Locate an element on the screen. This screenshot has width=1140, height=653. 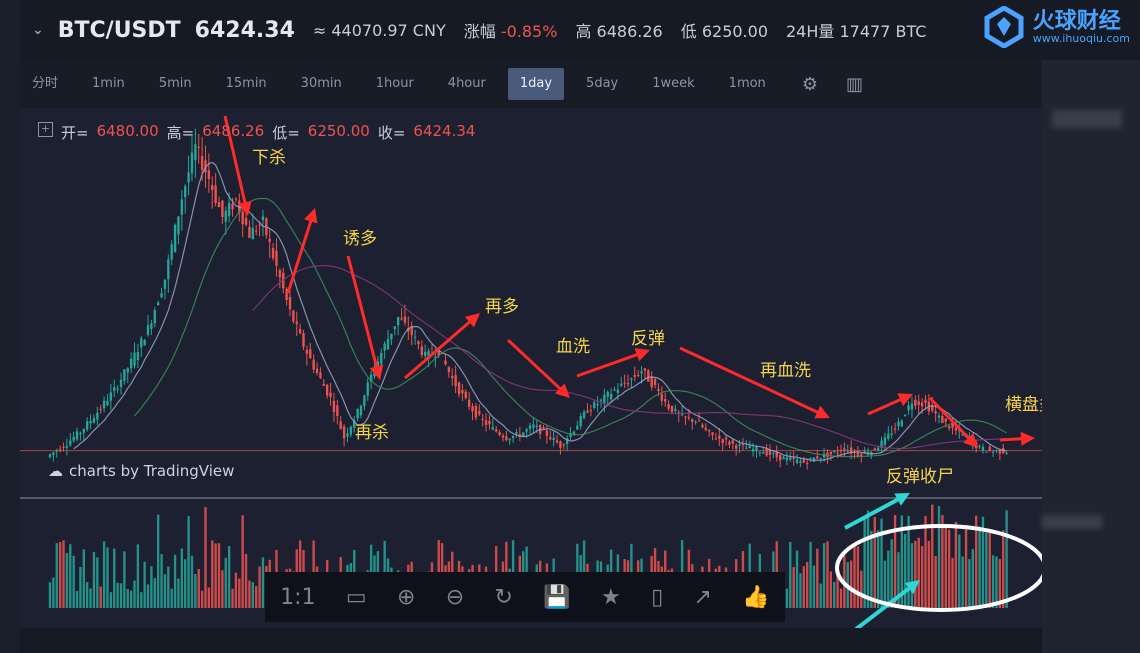
expand-icon: + is located at coordinates (45, 129).